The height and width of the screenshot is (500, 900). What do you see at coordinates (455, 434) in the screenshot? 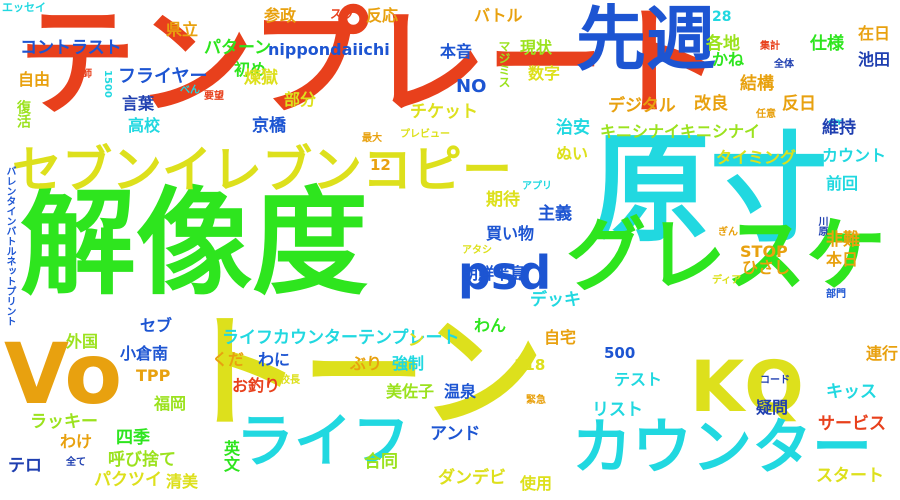
I see `cloud-word: アンド` at bounding box center [455, 434].